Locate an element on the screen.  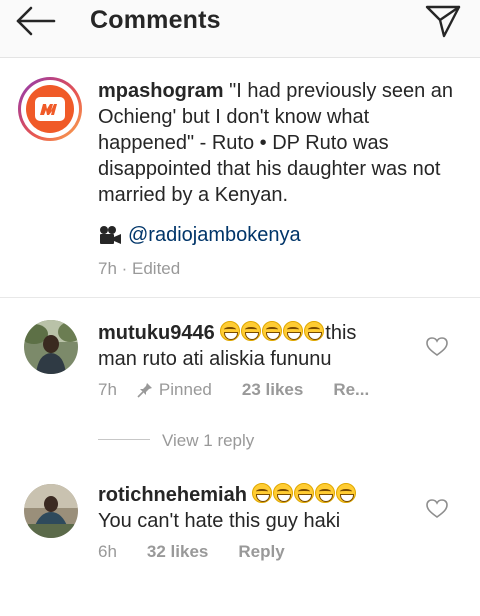
credit-line: @radiojambokenya is located at coordinates (199, 235).